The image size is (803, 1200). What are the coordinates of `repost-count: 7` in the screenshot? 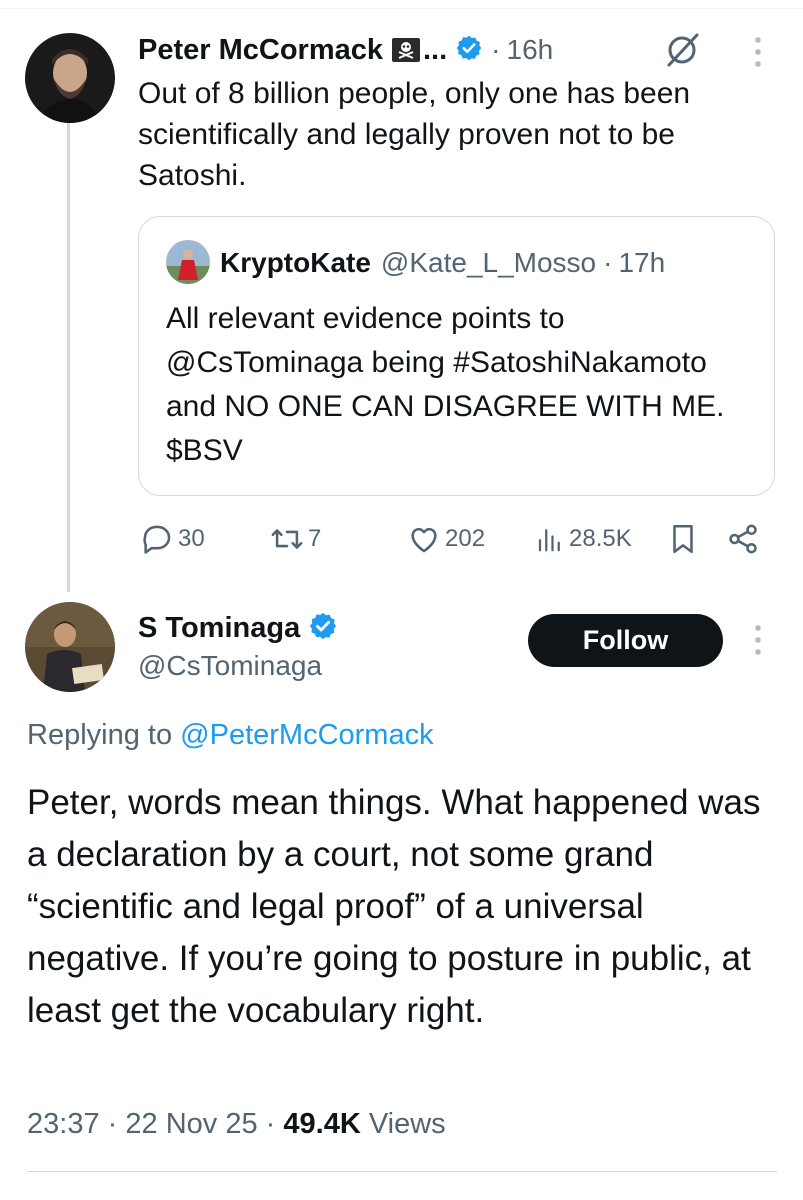 It's located at (315, 538).